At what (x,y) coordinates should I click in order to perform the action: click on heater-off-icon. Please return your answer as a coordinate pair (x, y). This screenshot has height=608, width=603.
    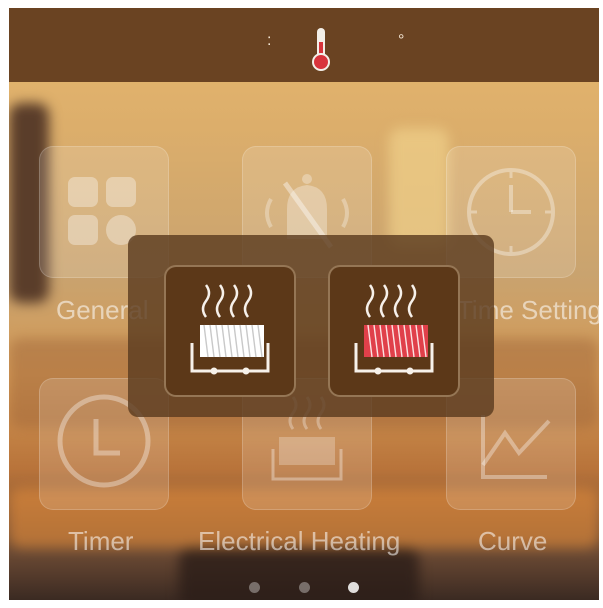
    Looking at the image, I should click on (230, 329).